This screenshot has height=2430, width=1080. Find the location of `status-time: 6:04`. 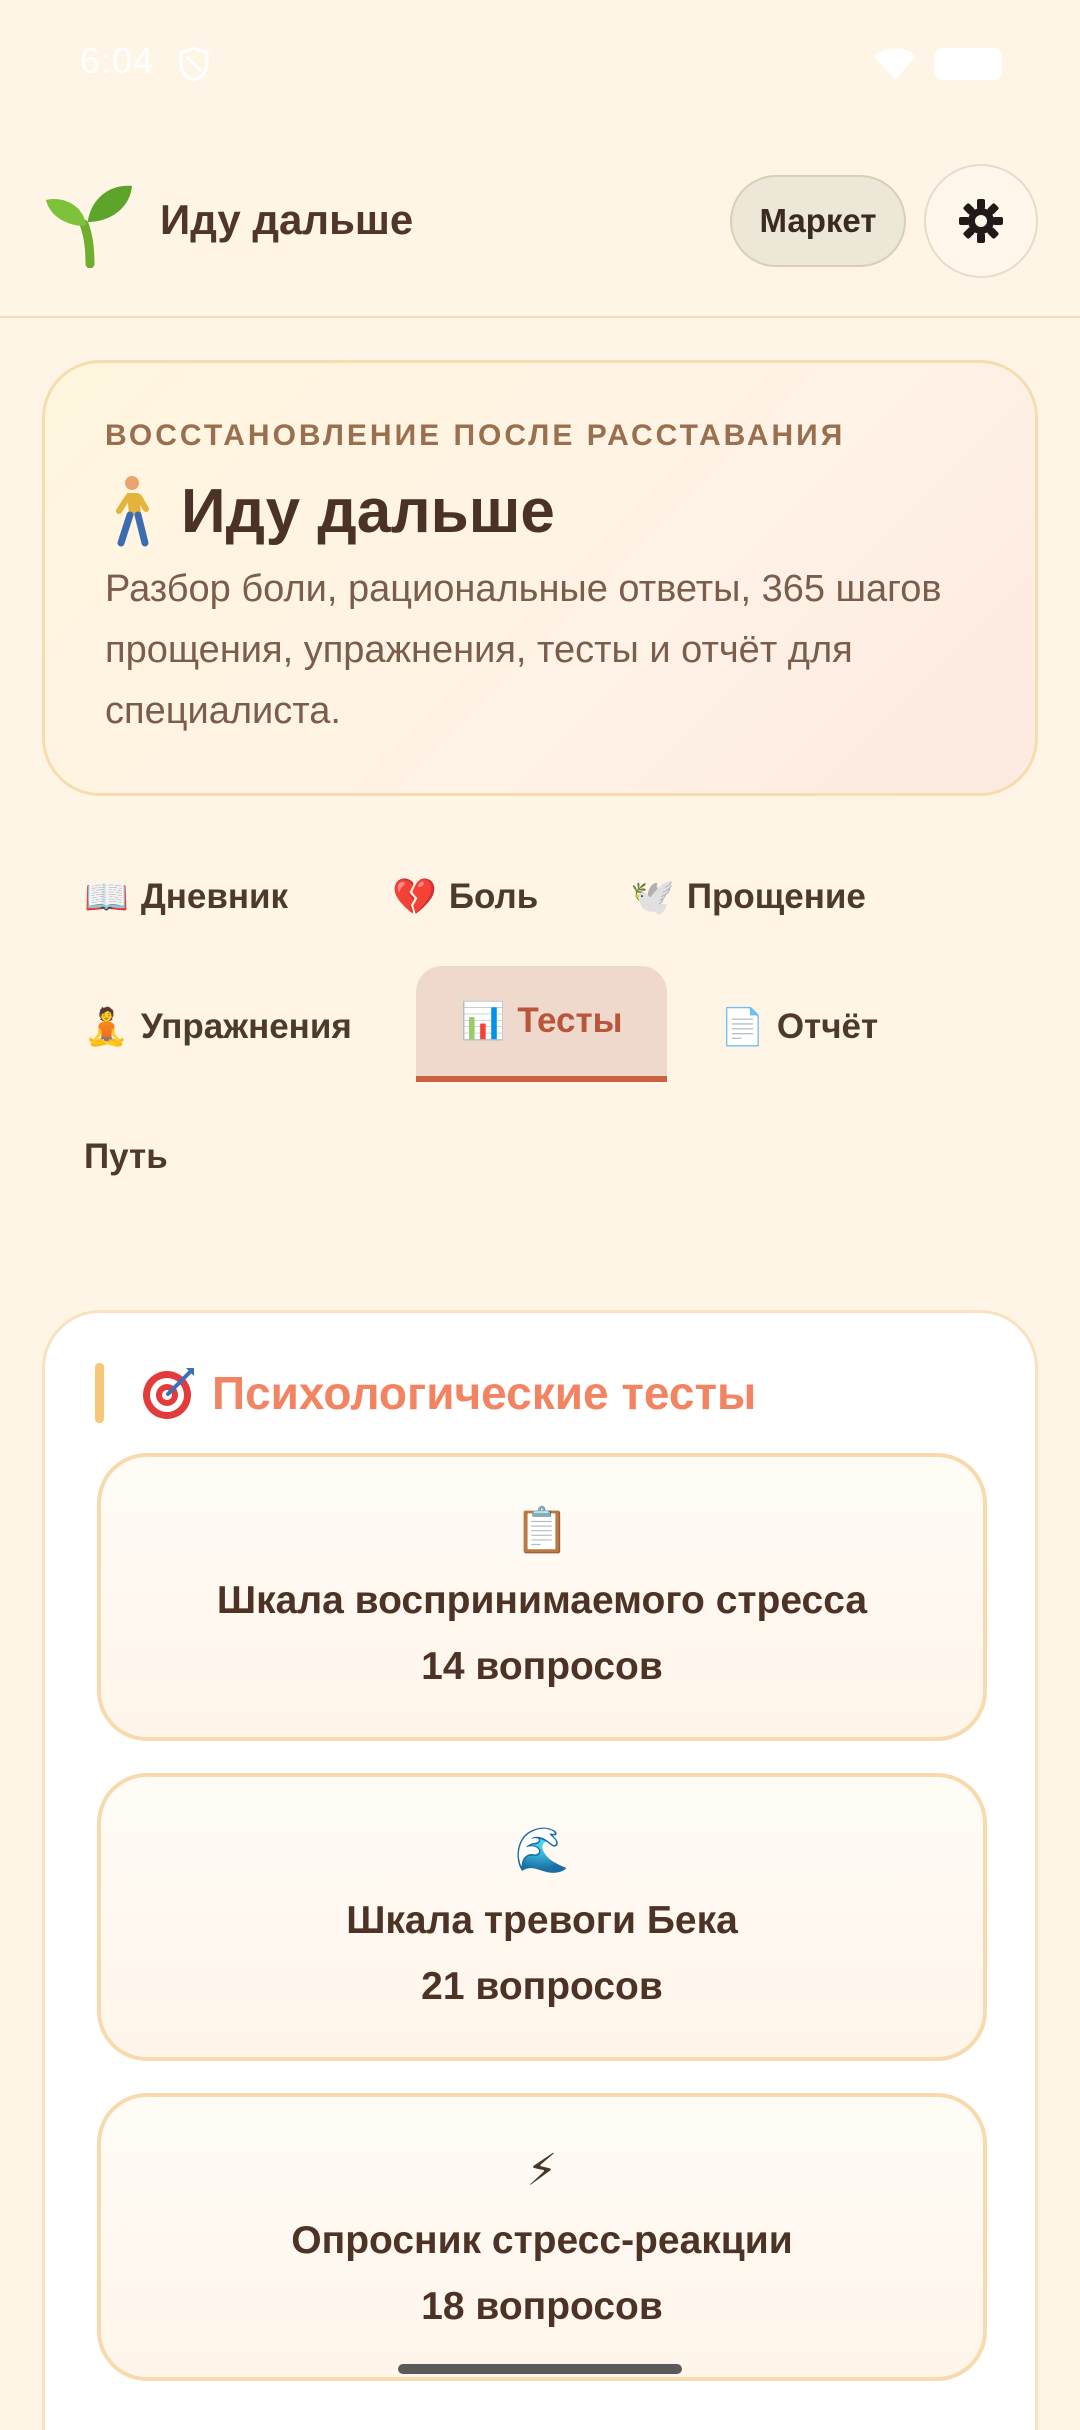

status-time: 6:04 is located at coordinates (117, 60).